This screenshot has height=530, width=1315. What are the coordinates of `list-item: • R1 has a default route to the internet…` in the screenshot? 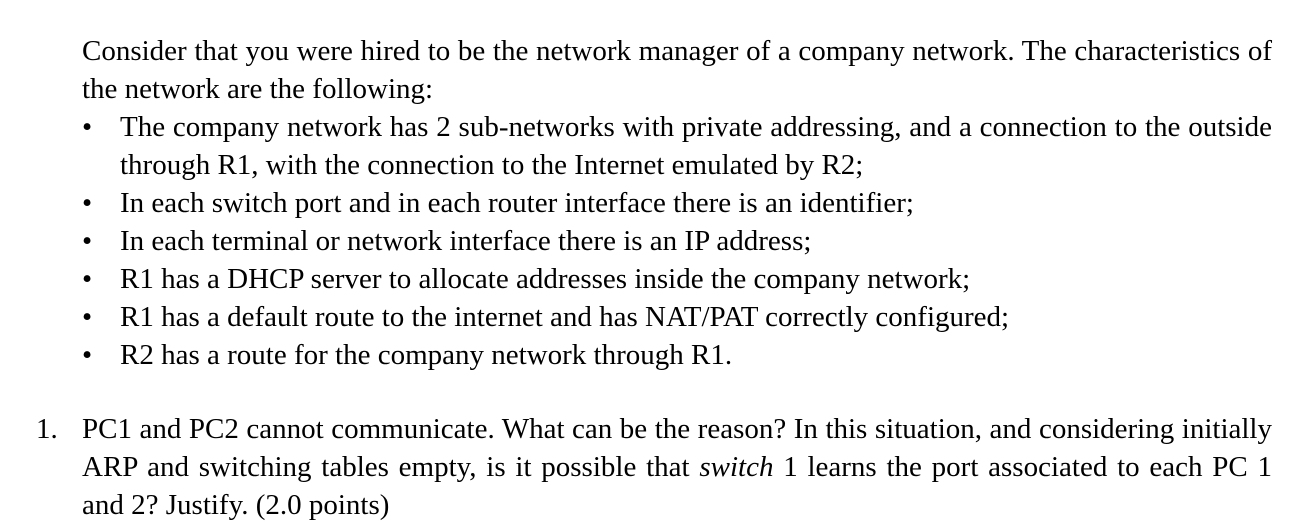 It's located at (677, 317).